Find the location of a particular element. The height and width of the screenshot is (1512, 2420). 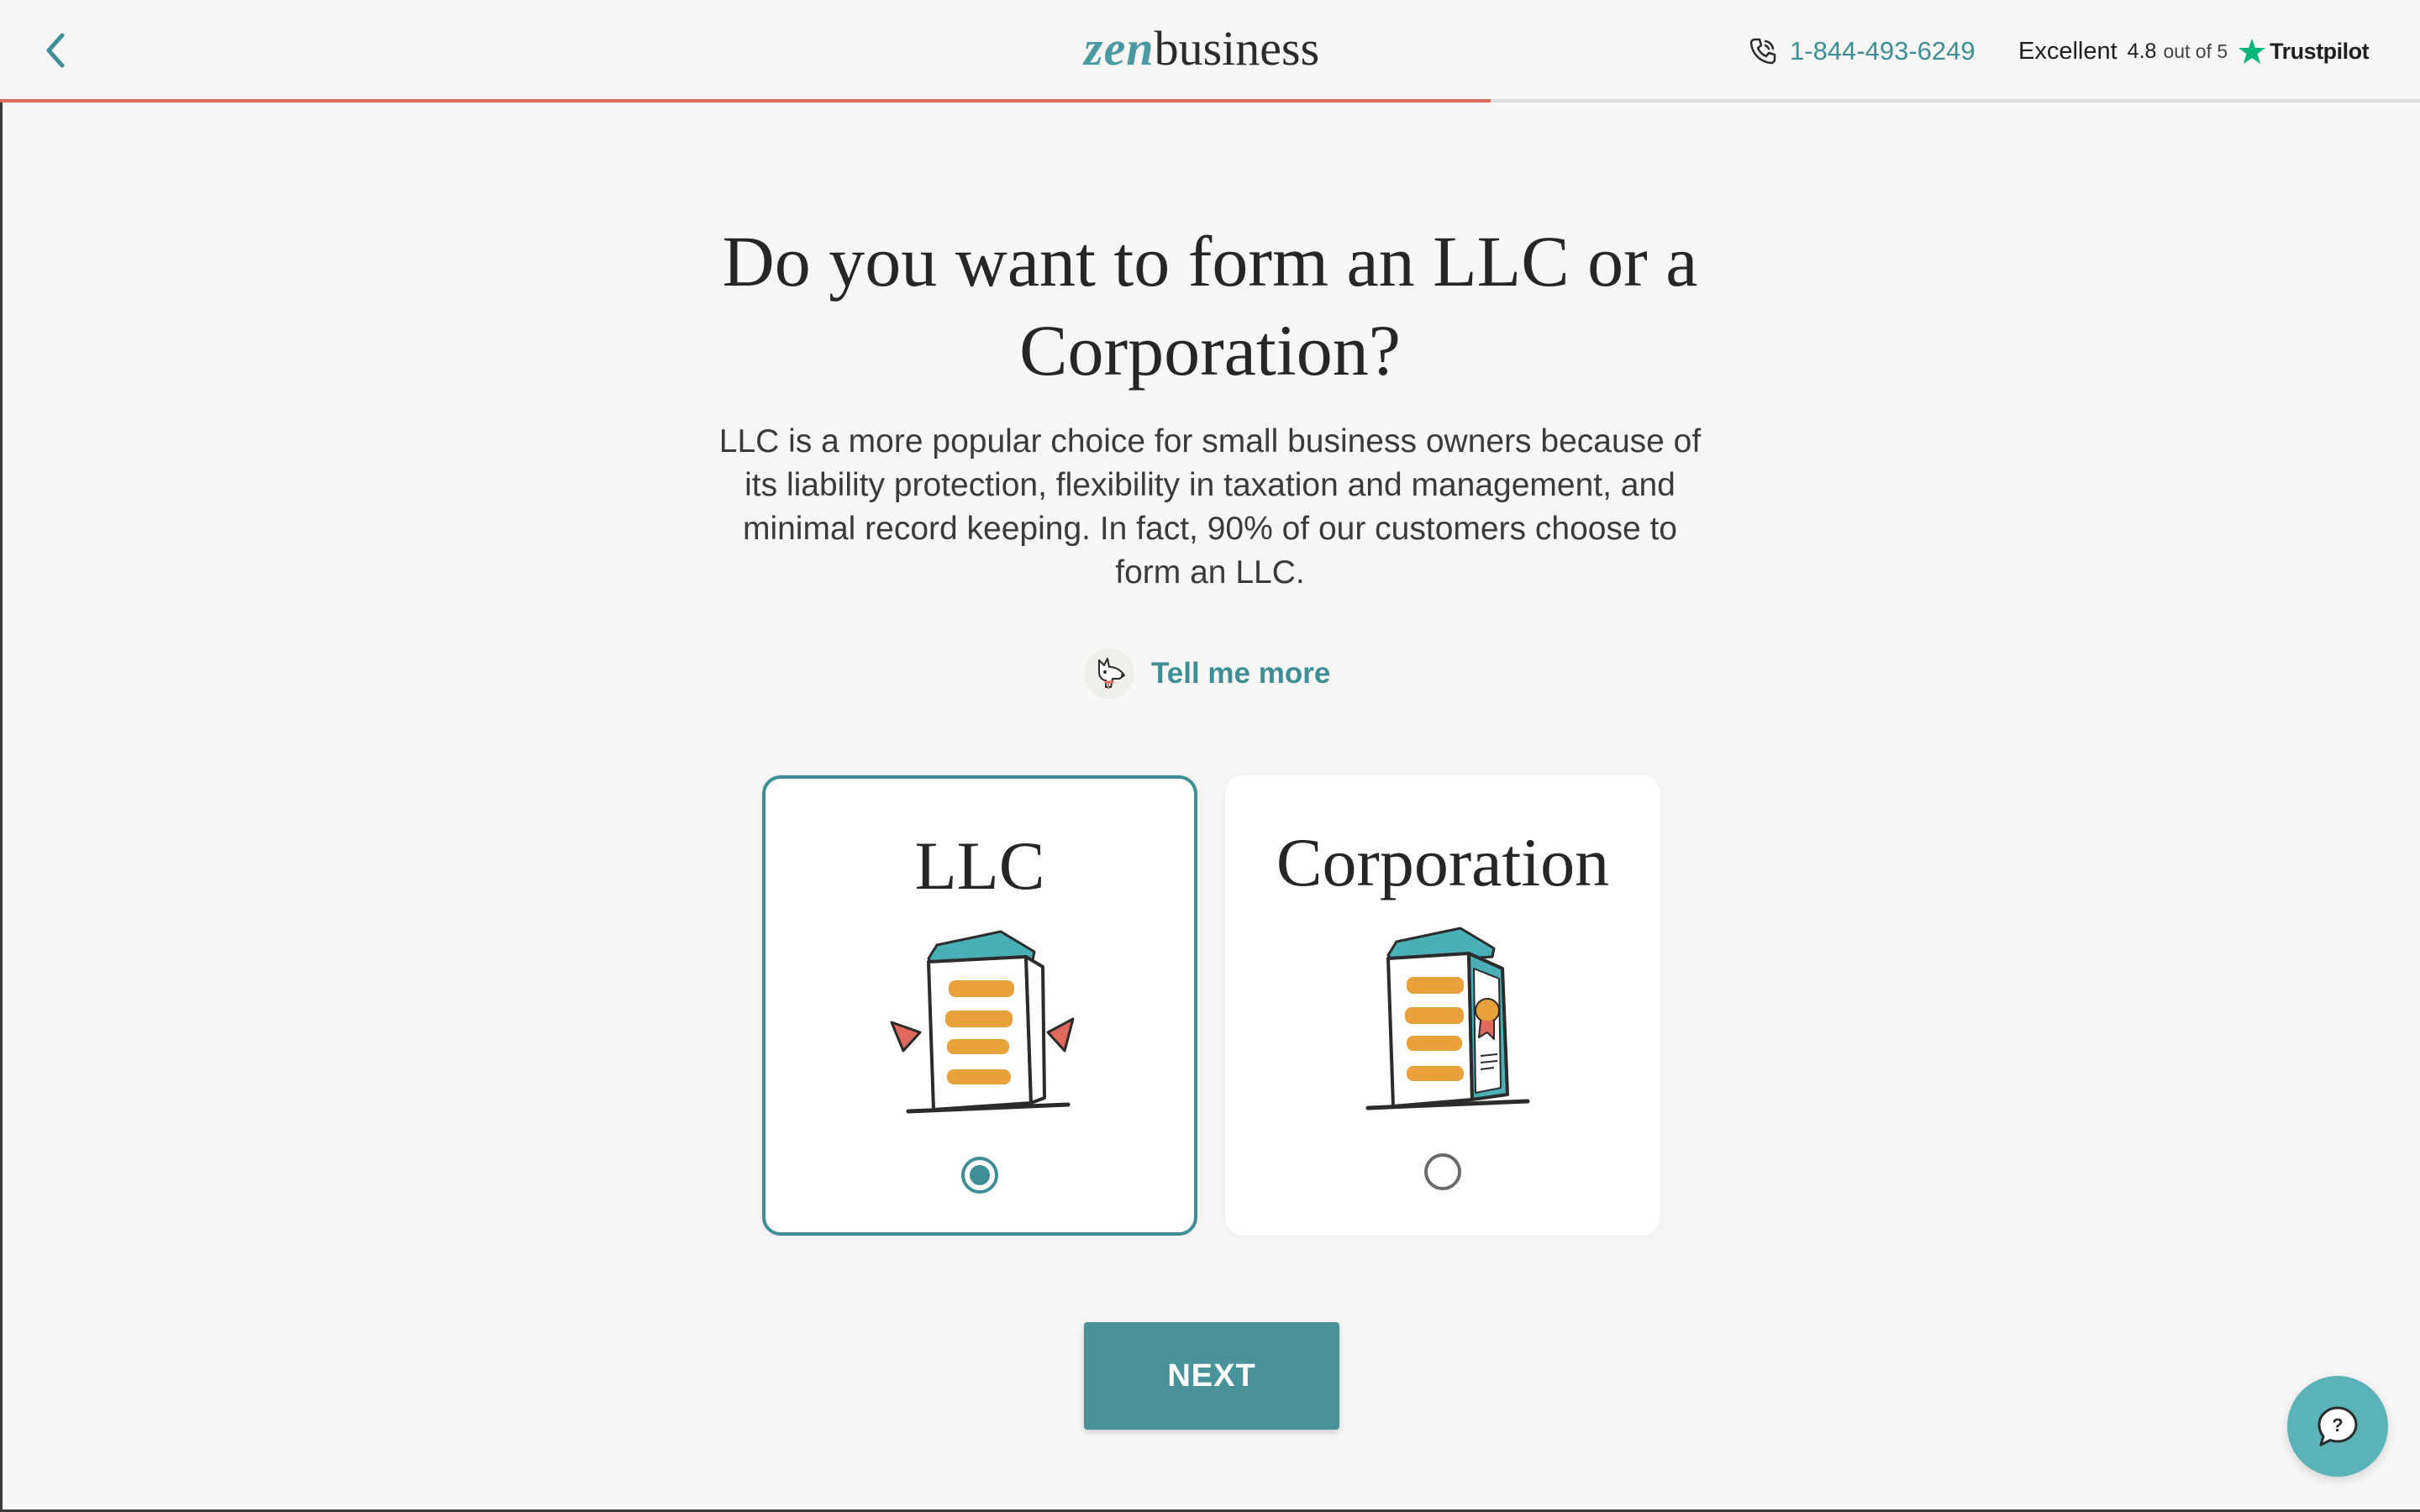

llc-building-illustration is located at coordinates (983, 1022).